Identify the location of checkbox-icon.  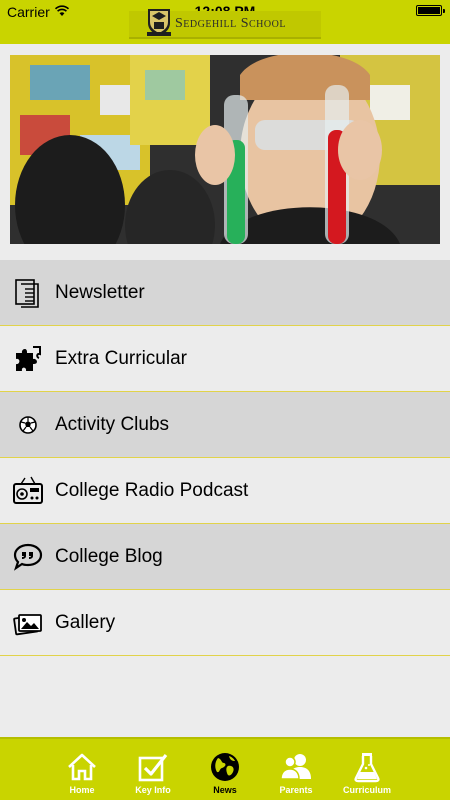
(153, 768).